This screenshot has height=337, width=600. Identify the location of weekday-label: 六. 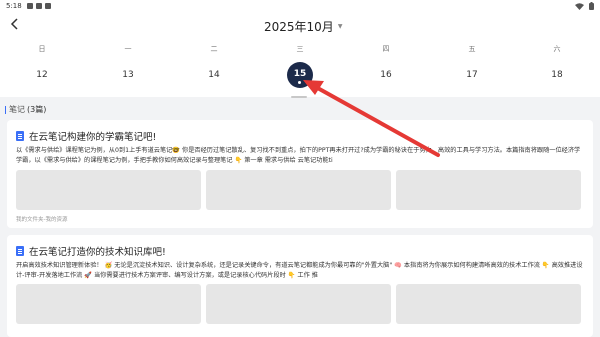
(557, 49).